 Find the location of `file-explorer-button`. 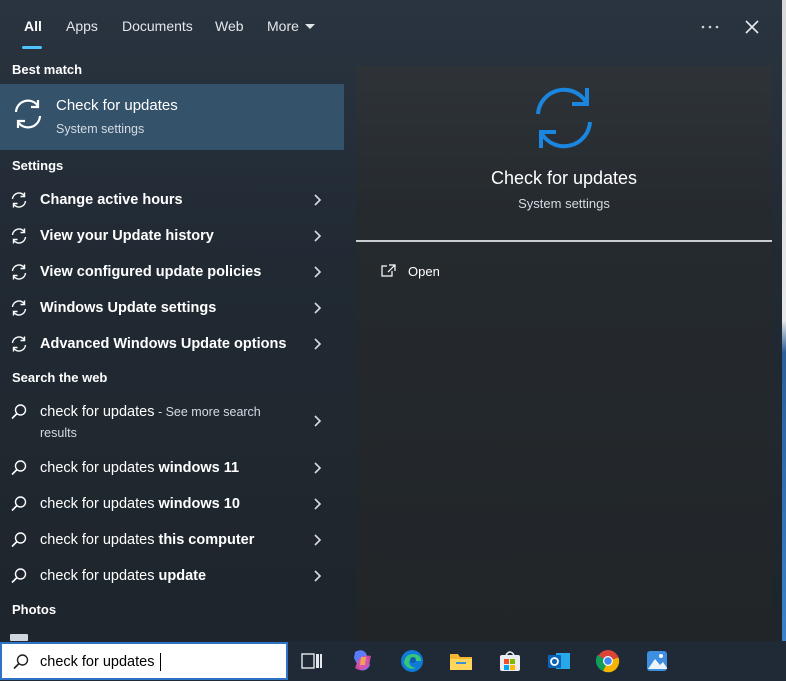

file-explorer-button is located at coordinates (461, 661).